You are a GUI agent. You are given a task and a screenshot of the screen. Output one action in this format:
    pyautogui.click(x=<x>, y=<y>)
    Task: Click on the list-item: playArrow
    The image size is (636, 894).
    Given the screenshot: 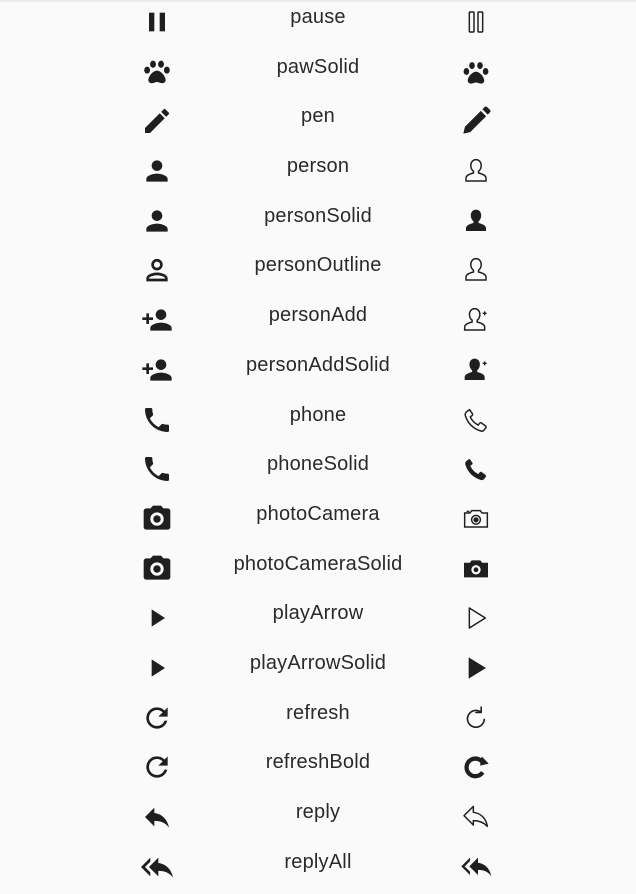 What is the action you would take?
    pyautogui.click(x=318, y=621)
    